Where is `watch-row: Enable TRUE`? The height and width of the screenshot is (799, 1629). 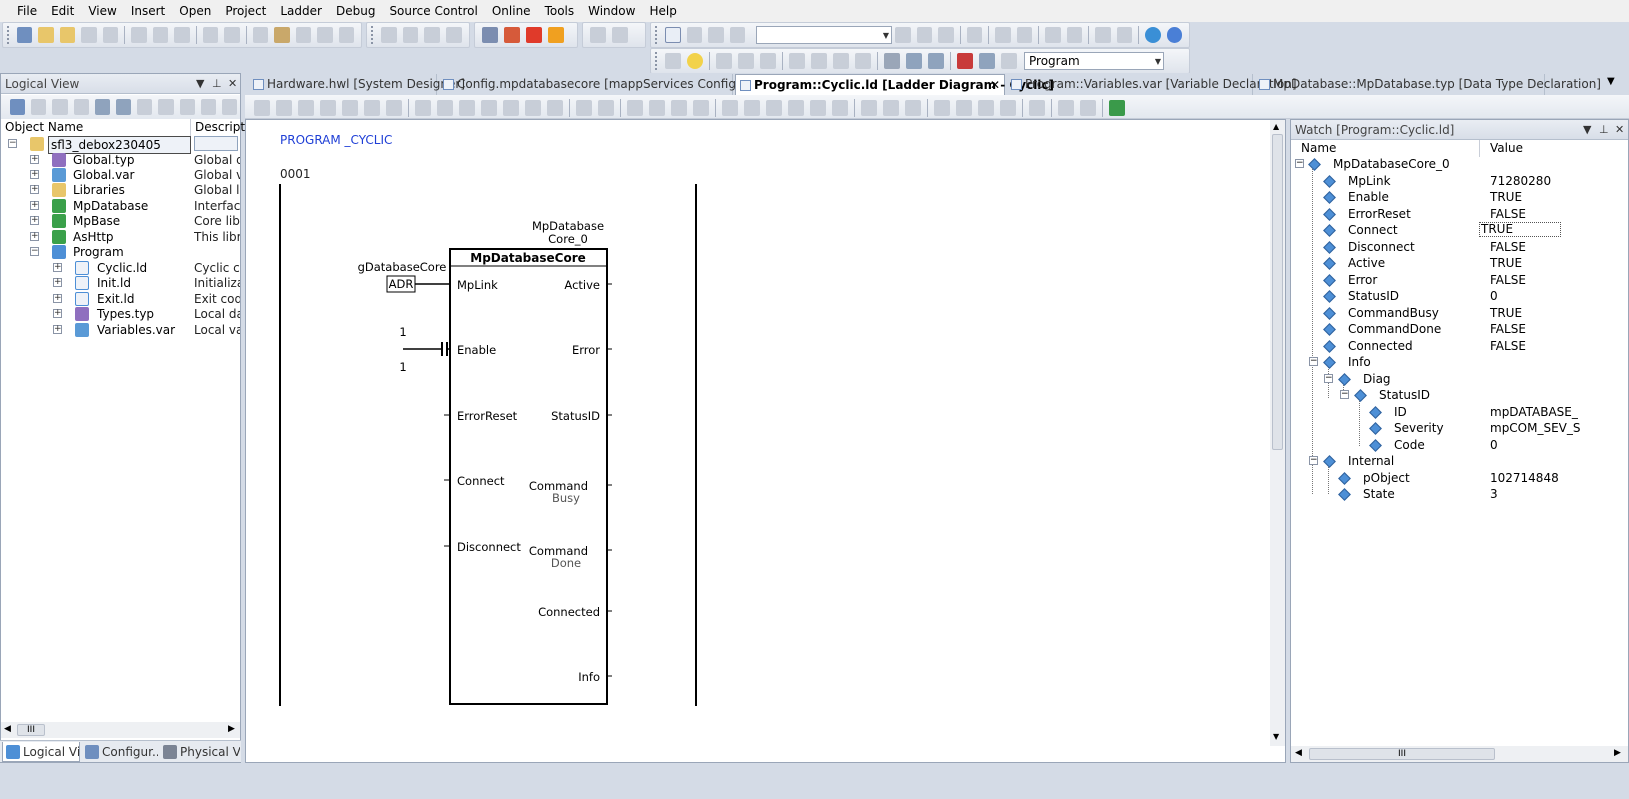
watch-row: Enable TRUE is located at coordinates (1459, 197).